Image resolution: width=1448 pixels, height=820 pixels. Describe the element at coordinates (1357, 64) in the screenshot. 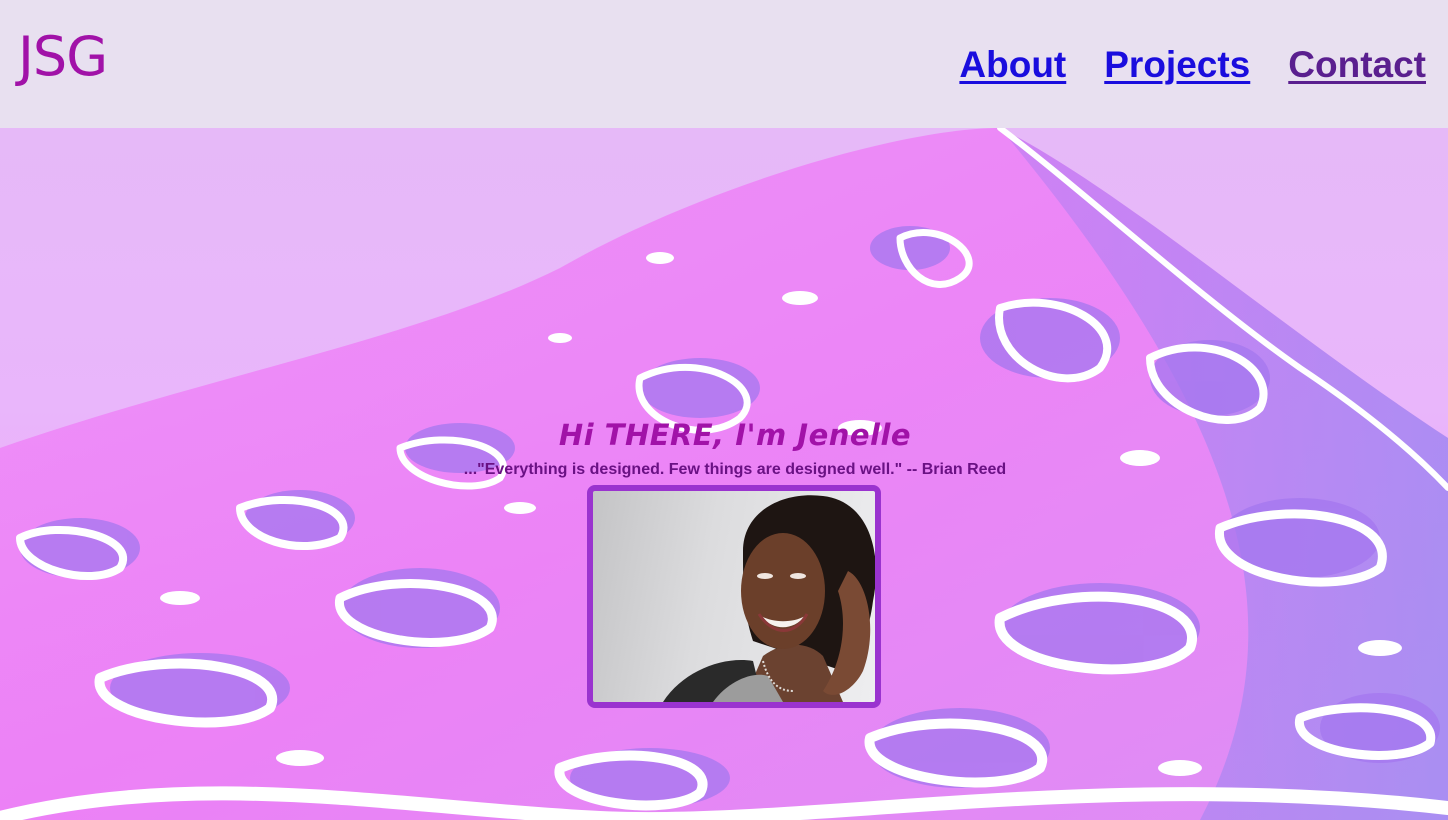

I see `nav-link-contact: Contact` at that location.